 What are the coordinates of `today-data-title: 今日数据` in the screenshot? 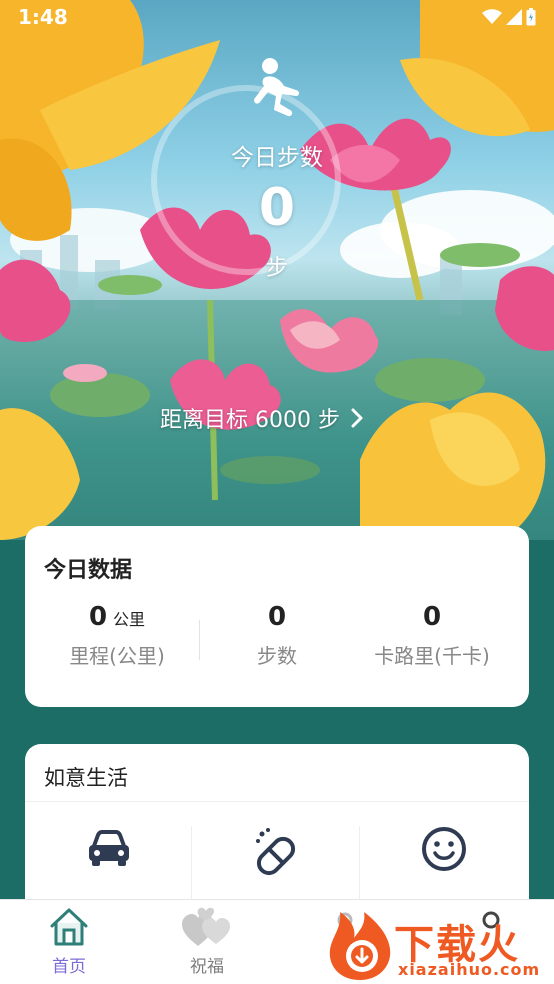 It's located at (88, 570).